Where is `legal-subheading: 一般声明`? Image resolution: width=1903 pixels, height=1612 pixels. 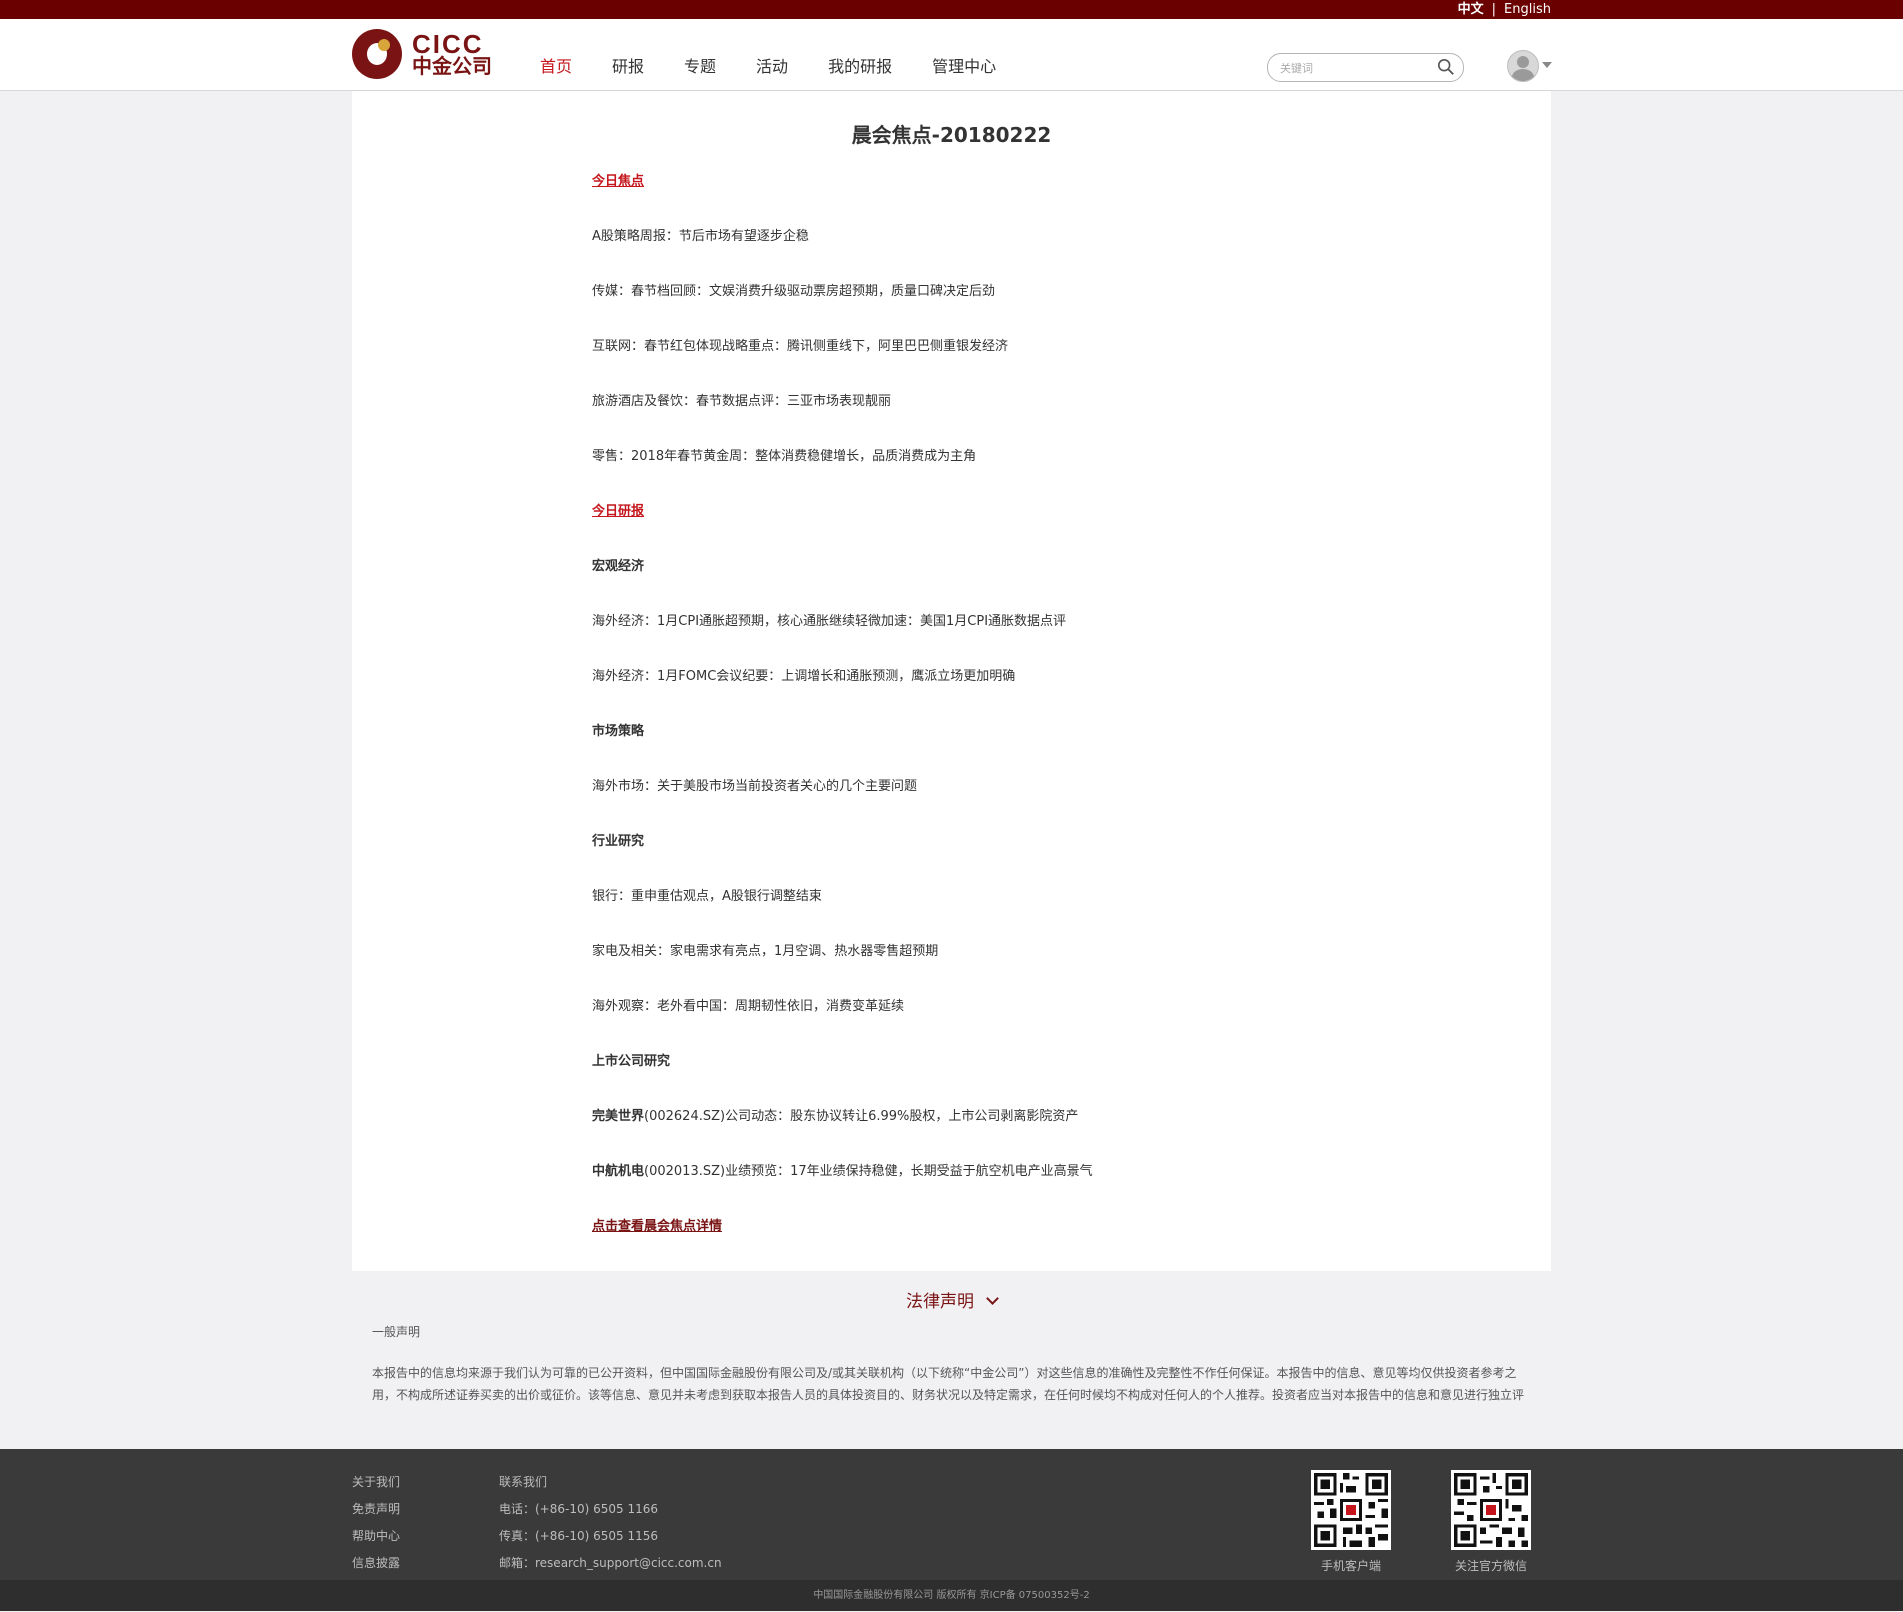
legal-subheading: 一般声明 is located at coordinates (396, 1332).